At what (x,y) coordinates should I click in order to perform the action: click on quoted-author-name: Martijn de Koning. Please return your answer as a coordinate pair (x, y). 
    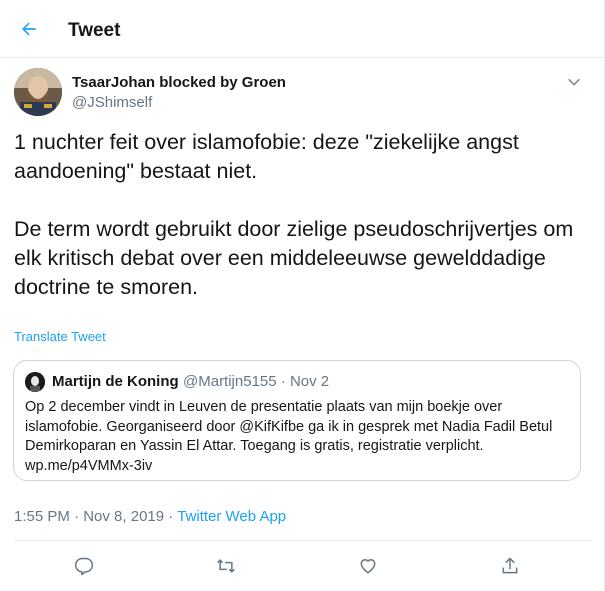
    Looking at the image, I should click on (115, 381).